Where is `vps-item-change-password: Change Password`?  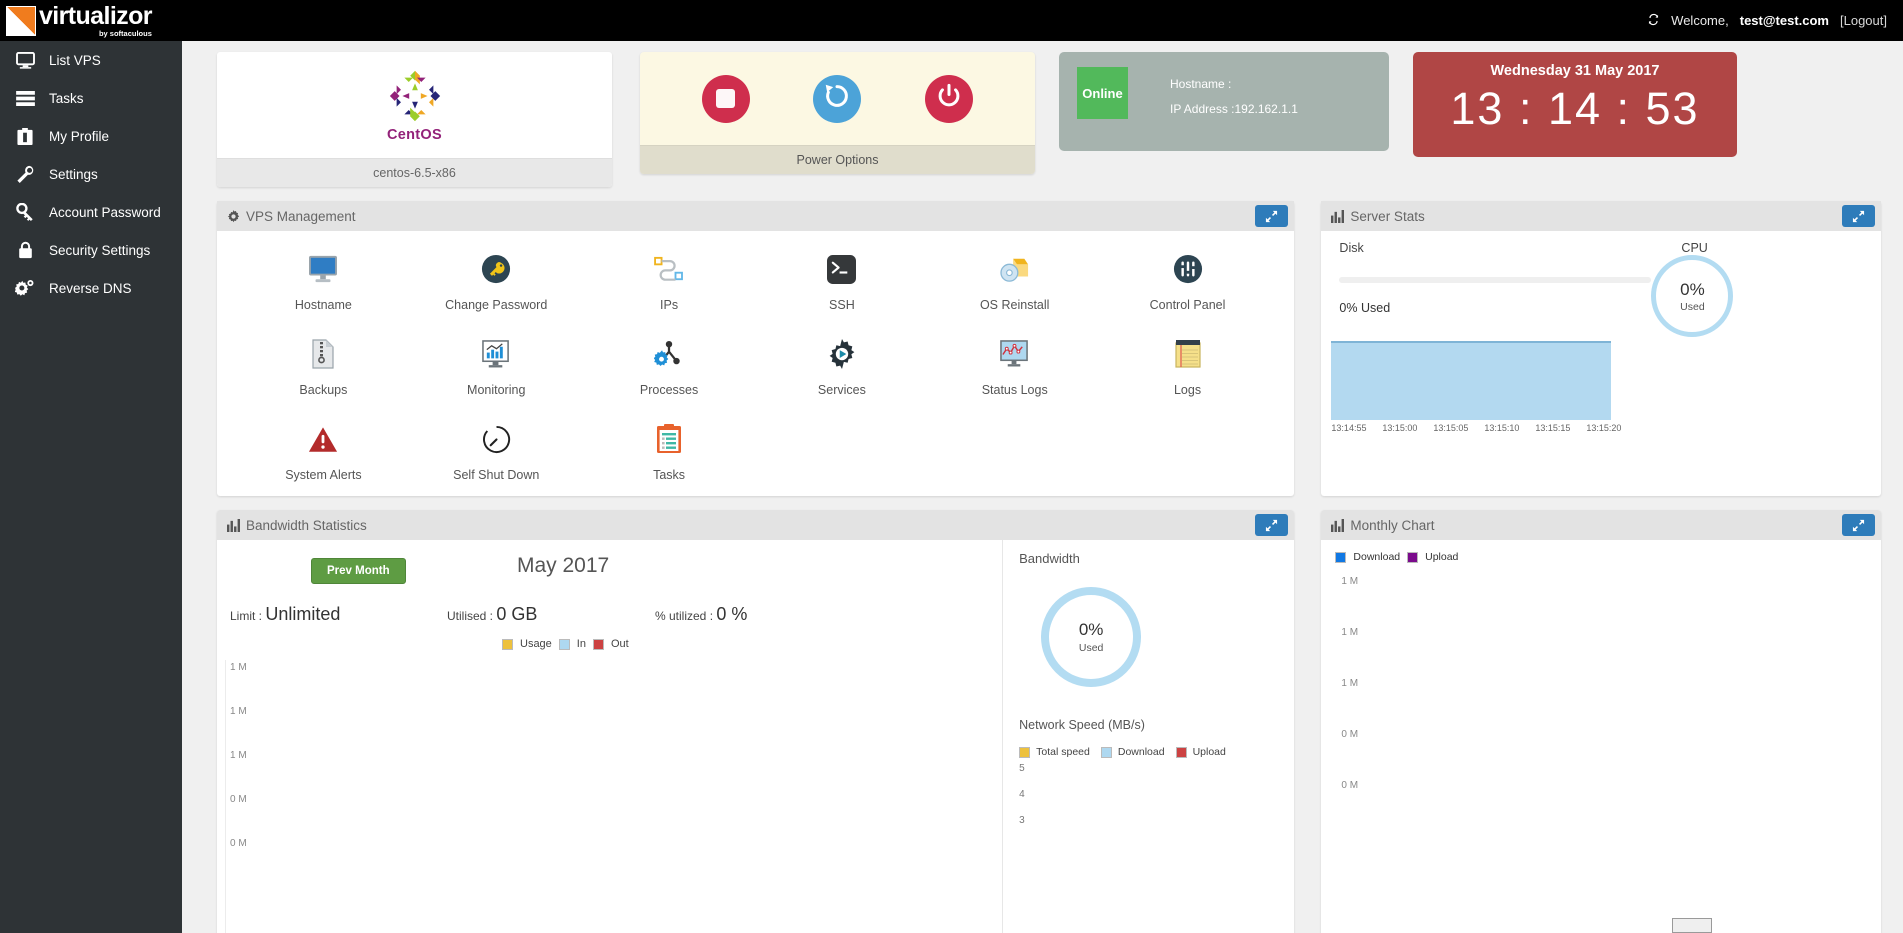
vps-item-change-password: Change Password is located at coordinates (496, 285).